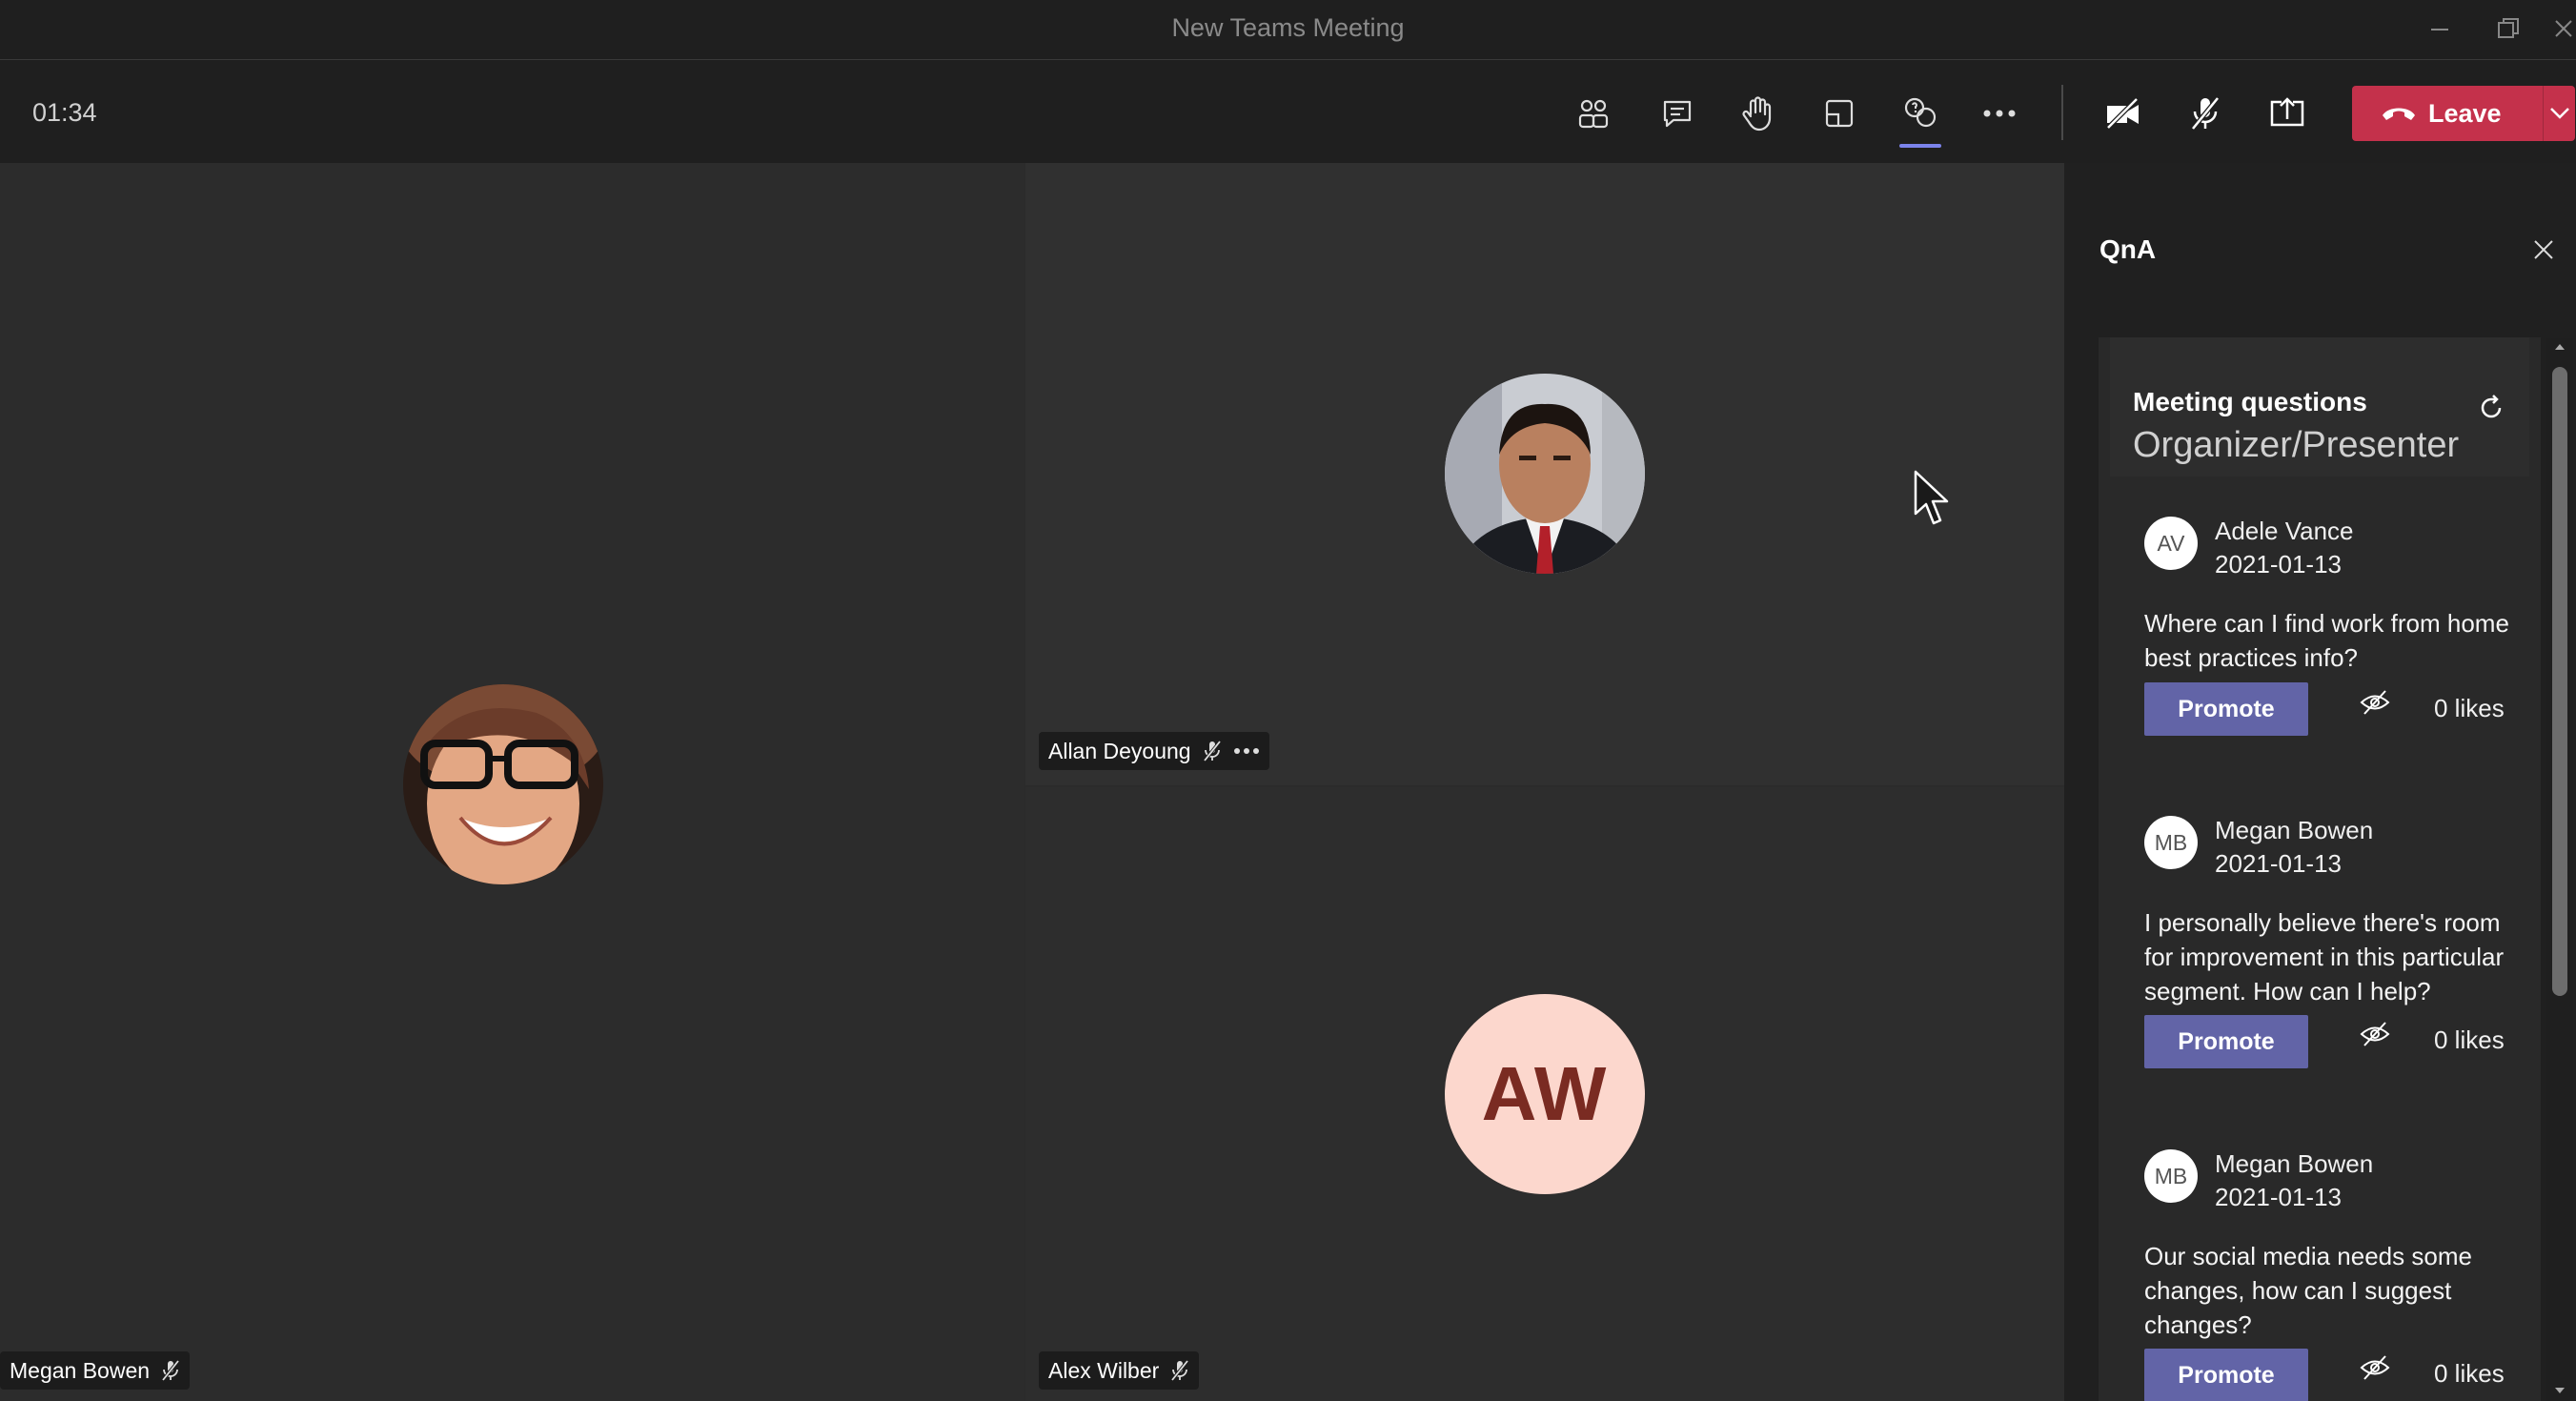  I want to click on refresh-icon, so click(2491, 406).